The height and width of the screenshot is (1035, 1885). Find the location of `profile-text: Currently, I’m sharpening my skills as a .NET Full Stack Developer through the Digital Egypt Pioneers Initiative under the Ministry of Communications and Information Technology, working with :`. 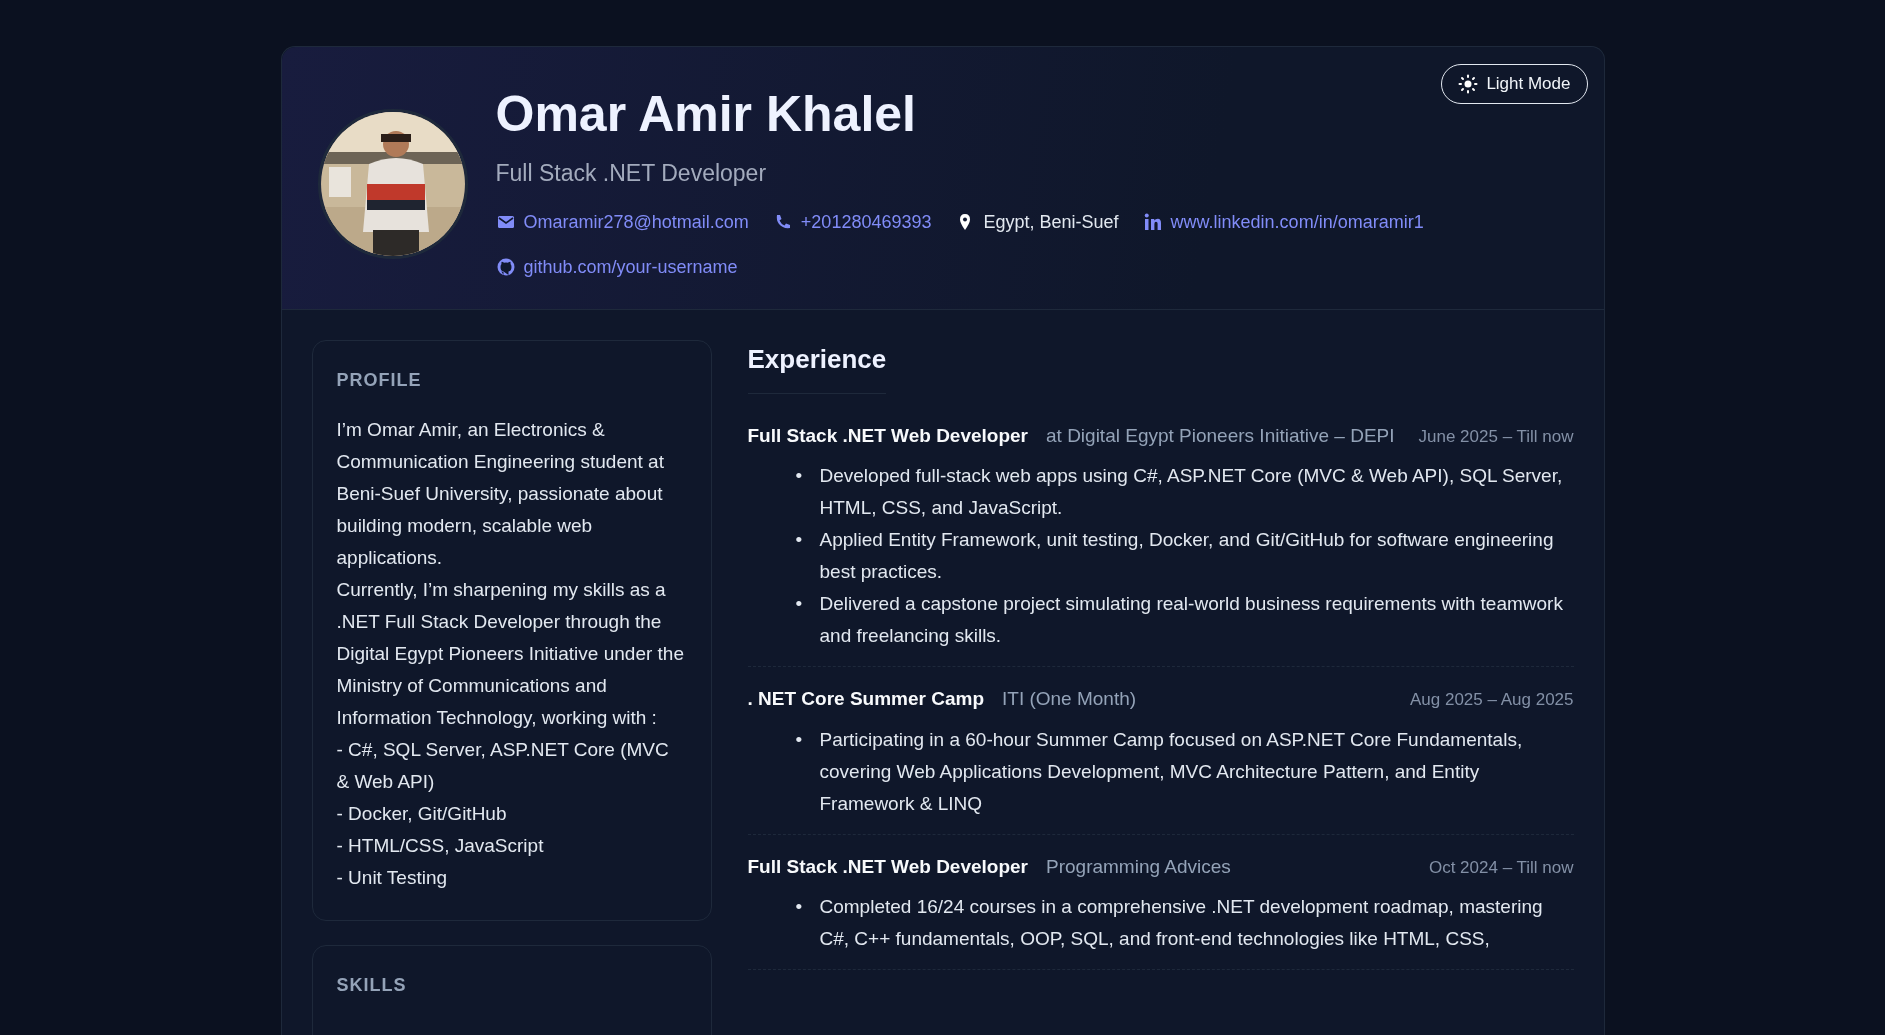

profile-text: Currently, I’m sharpening my skills as a .NET Full Stack Developer through the Digital Egypt Pioneers Initiative under the Ministry of Communications and Information Technology, working with : is located at coordinates (510, 653).